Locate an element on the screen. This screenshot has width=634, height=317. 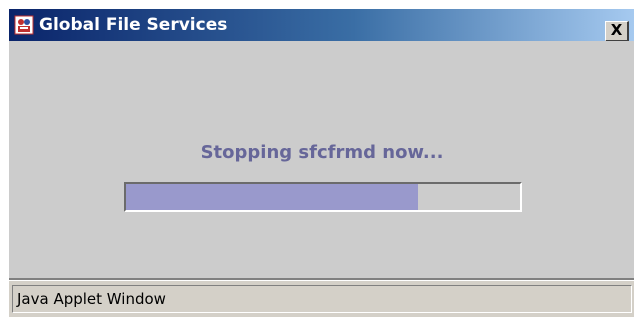
status-bar: Java Applet Window is located at coordinates (322, 299).